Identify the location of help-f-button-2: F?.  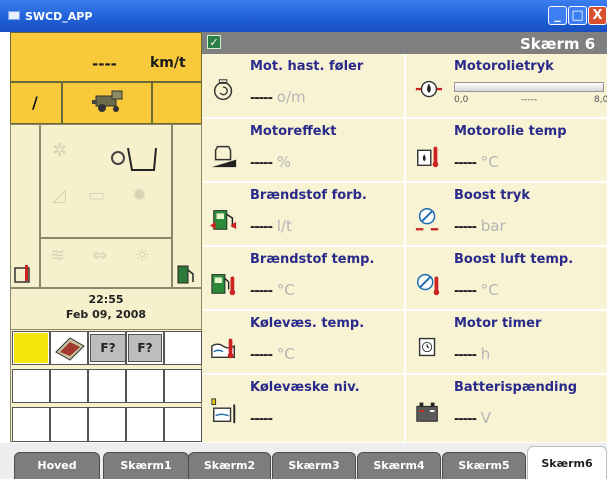
(145, 348).